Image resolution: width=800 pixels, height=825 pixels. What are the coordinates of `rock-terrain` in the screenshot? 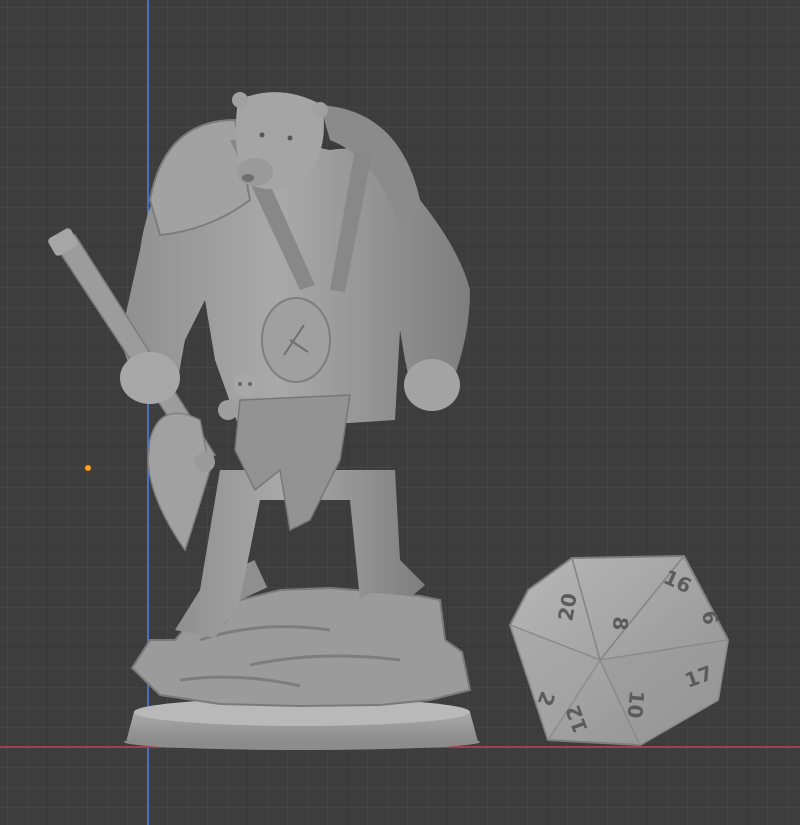 It's located at (301, 647).